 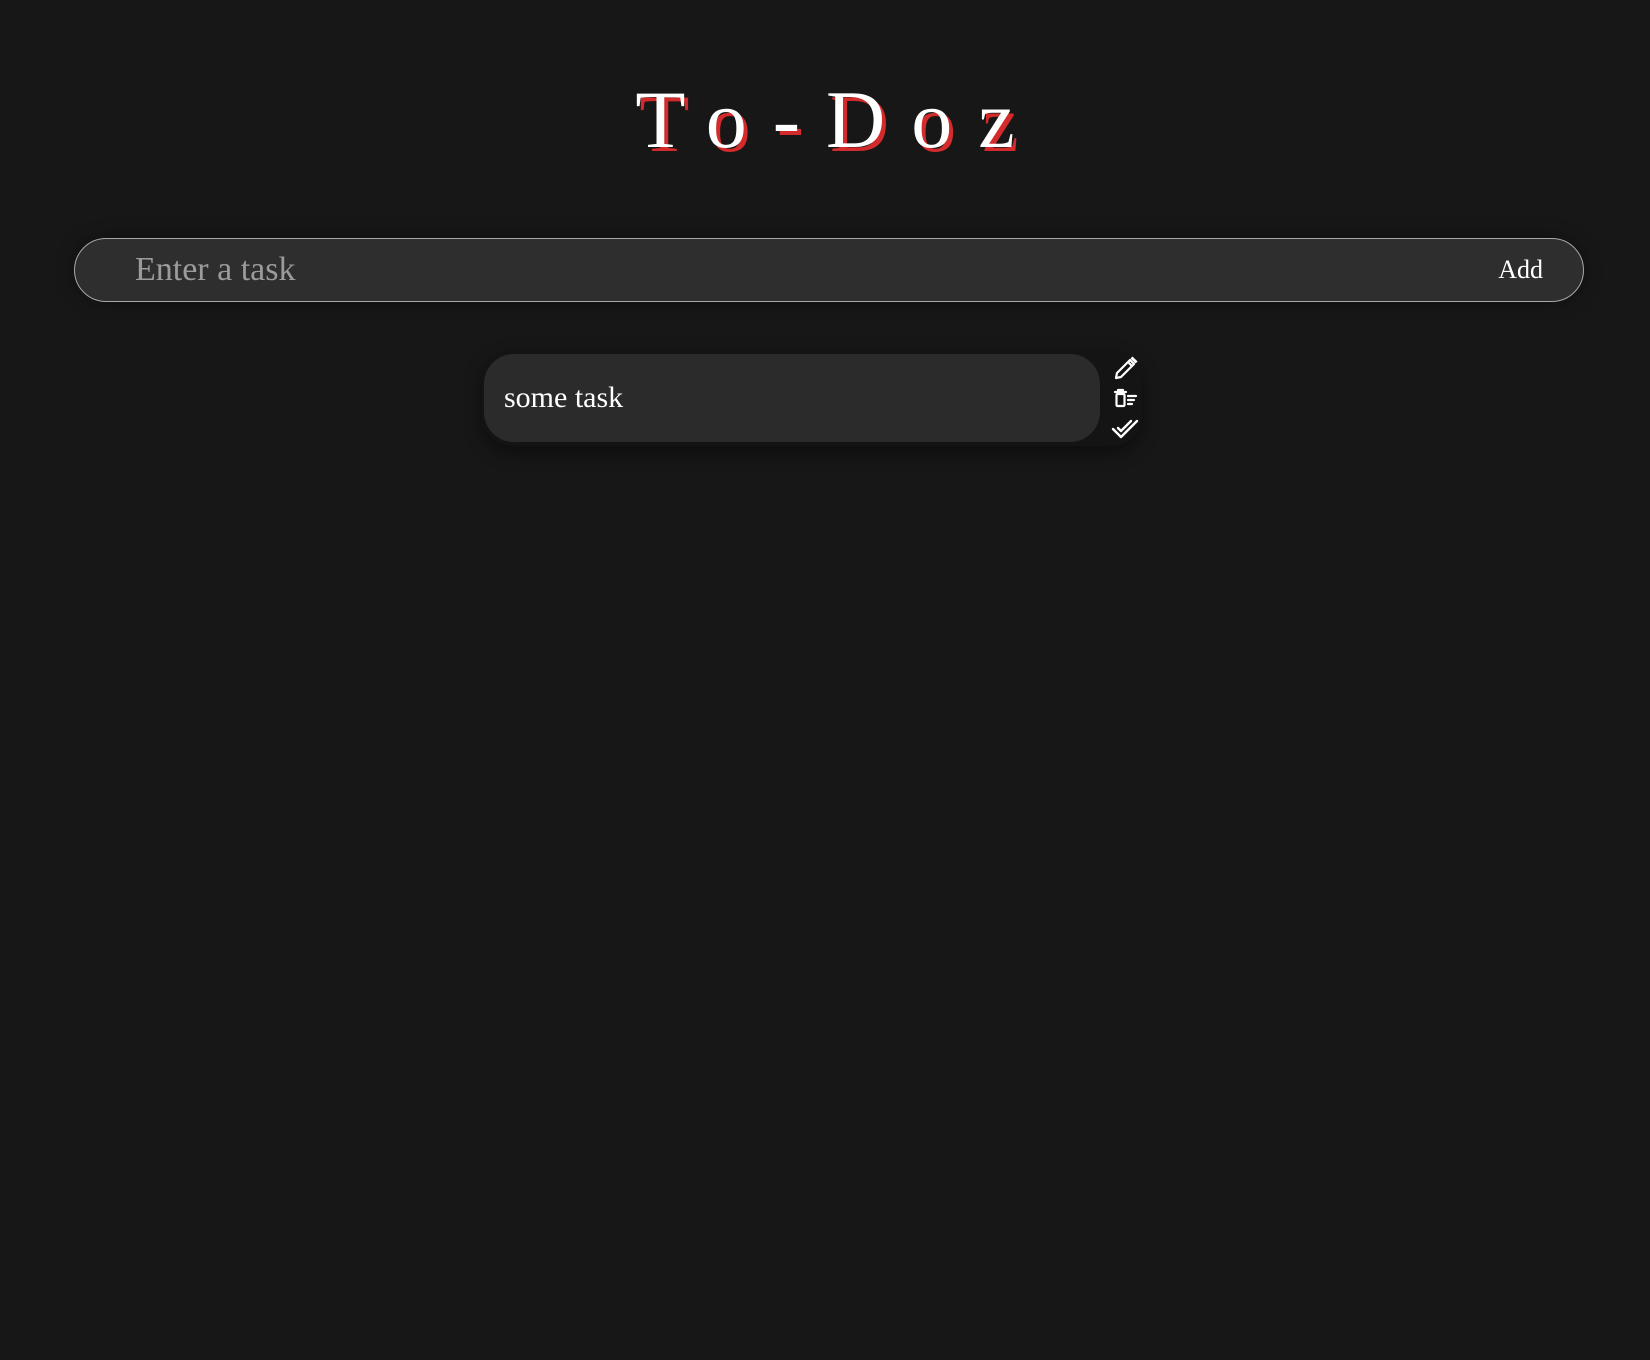 What do you see at coordinates (785, 270) in the screenshot?
I see `task-input` at bounding box center [785, 270].